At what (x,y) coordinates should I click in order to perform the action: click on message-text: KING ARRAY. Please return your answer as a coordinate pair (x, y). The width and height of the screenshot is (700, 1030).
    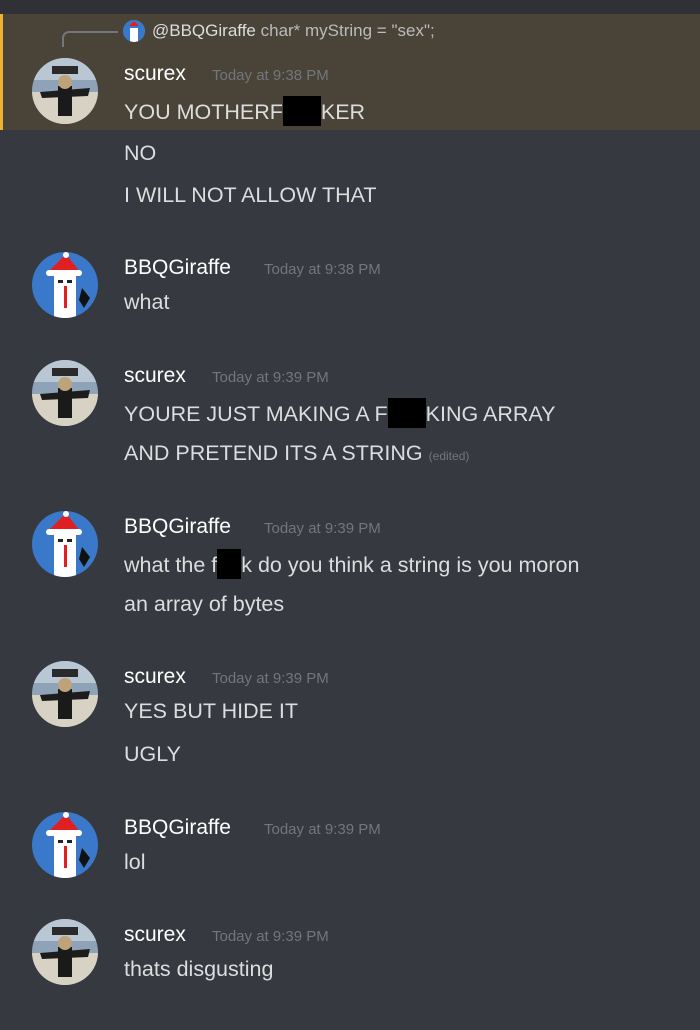
    Looking at the image, I should click on (490, 414).